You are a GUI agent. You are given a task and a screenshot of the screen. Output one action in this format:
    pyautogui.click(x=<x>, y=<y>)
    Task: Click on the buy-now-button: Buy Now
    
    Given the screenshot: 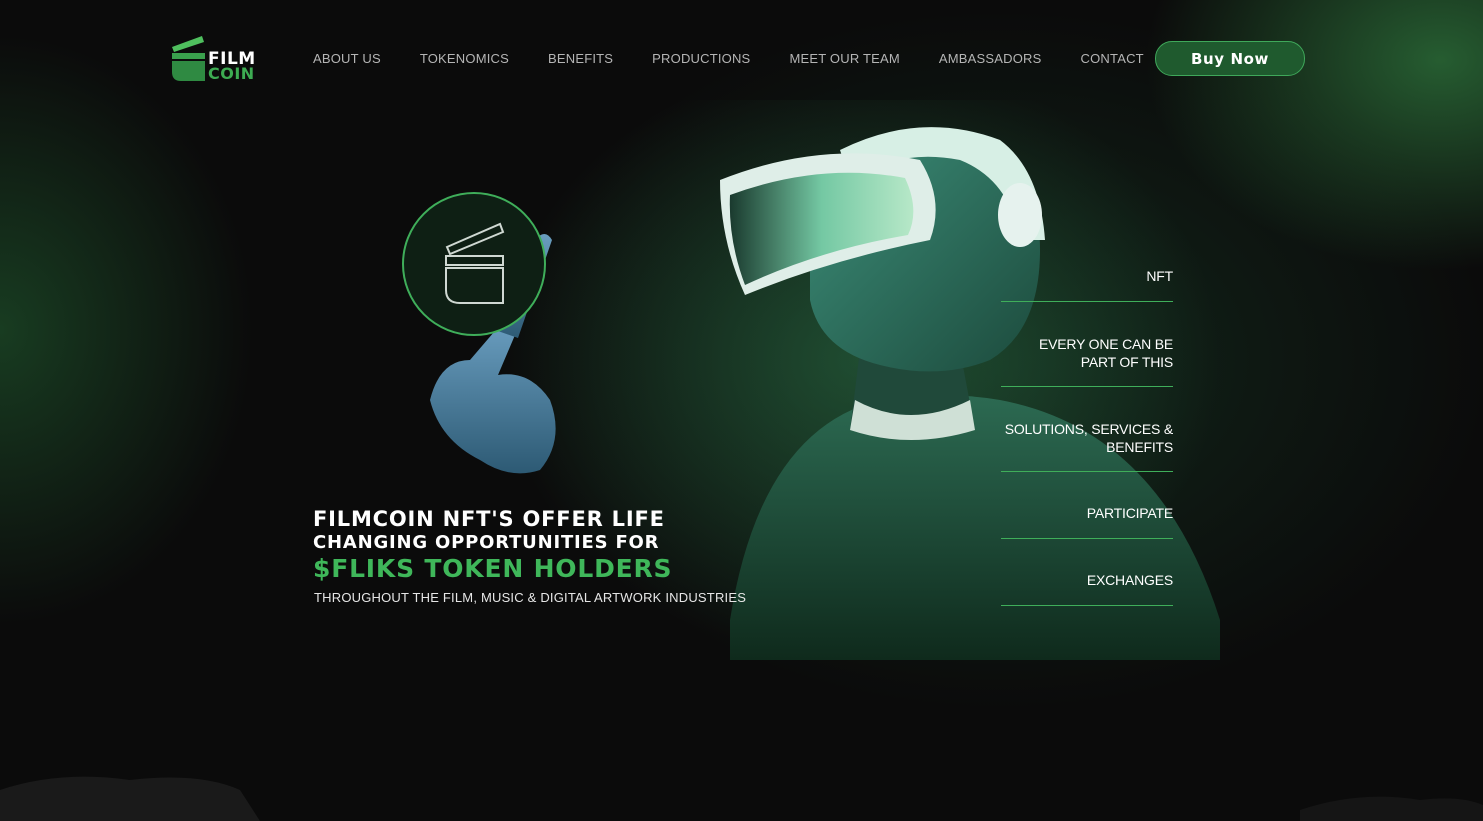 What is the action you would take?
    pyautogui.click(x=1230, y=58)
    